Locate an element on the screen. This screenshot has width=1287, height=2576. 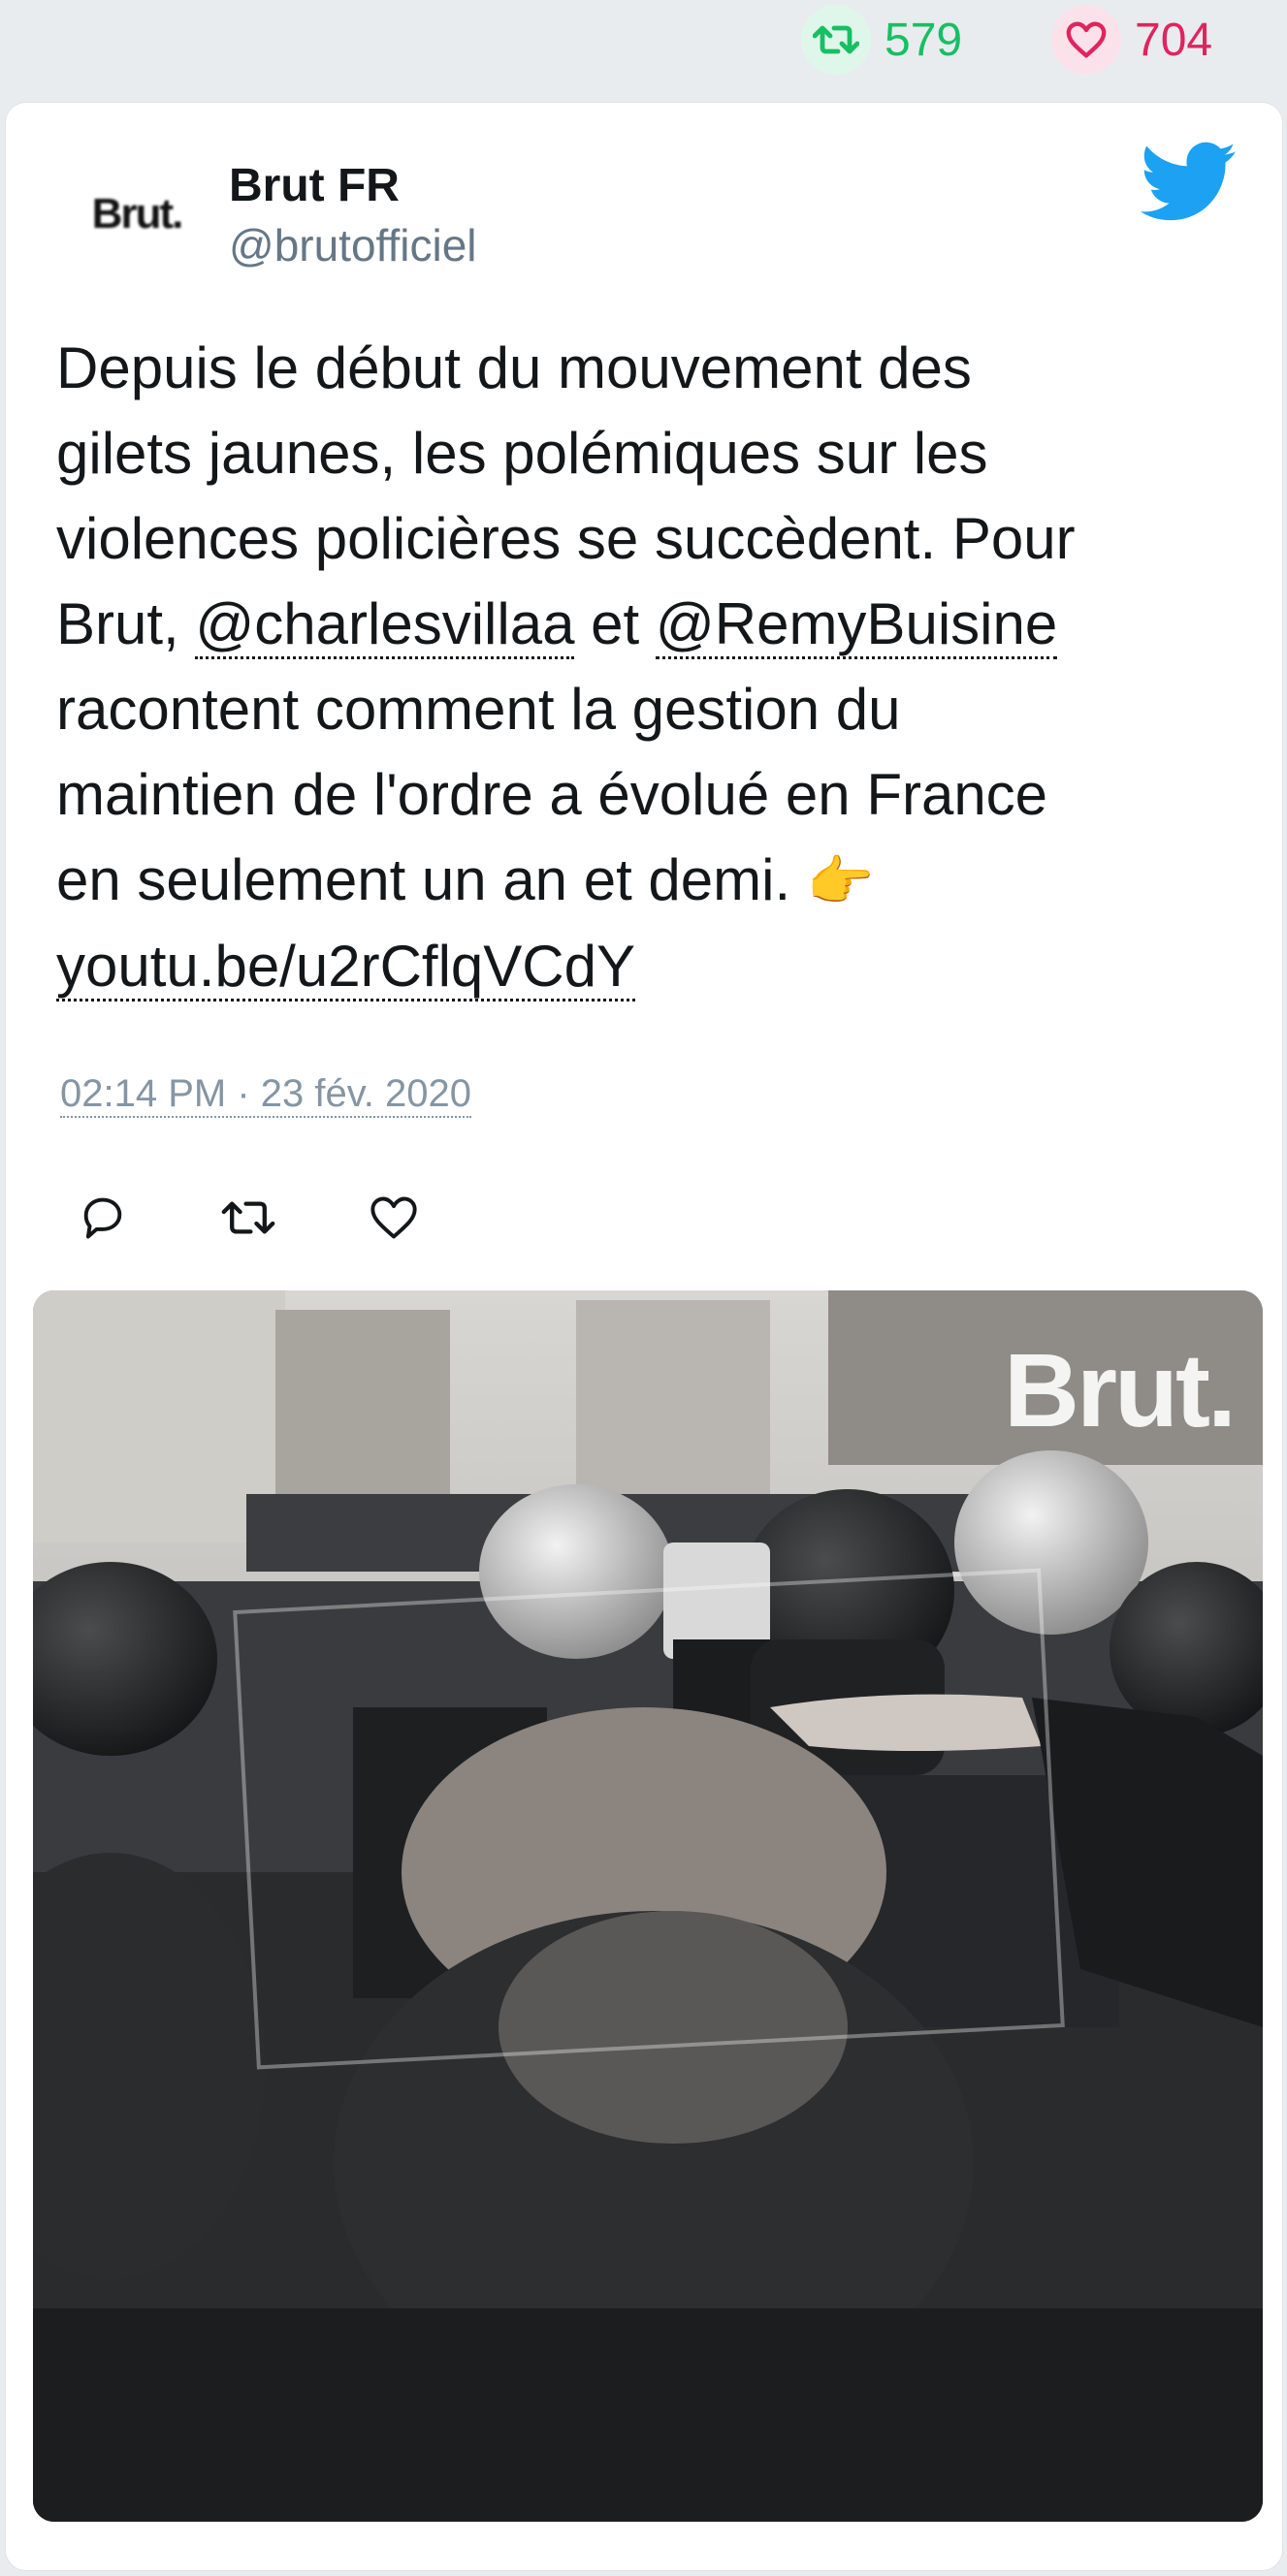
avatar-logo-text: Brut. is located at coordinates (137, 214).